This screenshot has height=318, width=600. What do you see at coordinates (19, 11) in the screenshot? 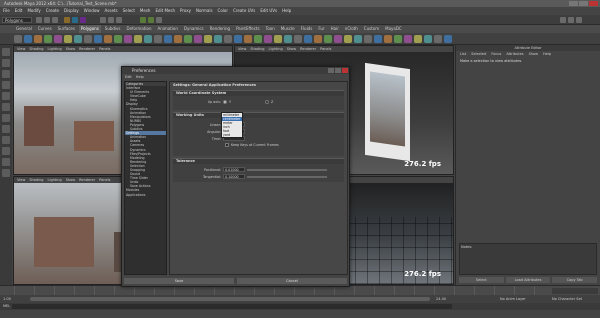
I see `menu-edit: Edit` at bounding box center [19, 11].